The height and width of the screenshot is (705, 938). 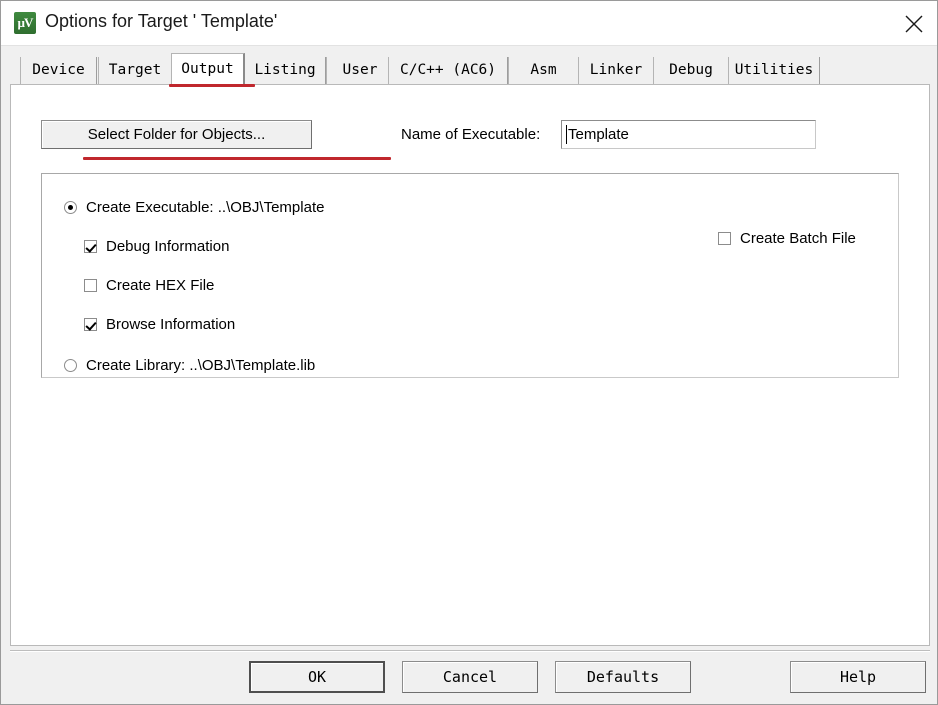 I want to click on title-bar: µV Options for Target ' Template', so click(x=469, y=23).